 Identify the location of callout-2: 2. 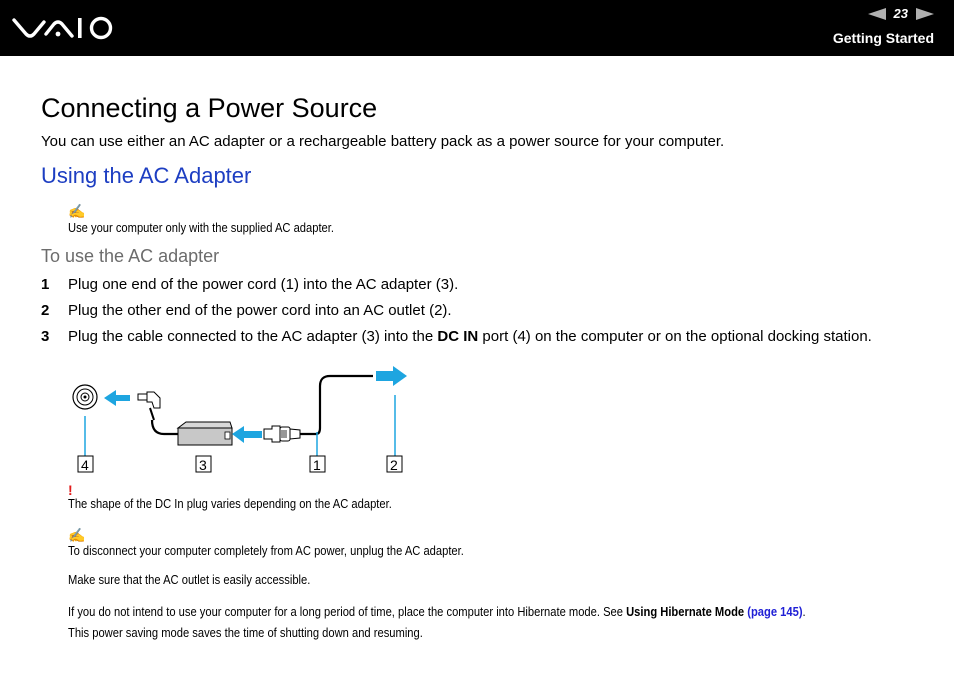
(394, 464).